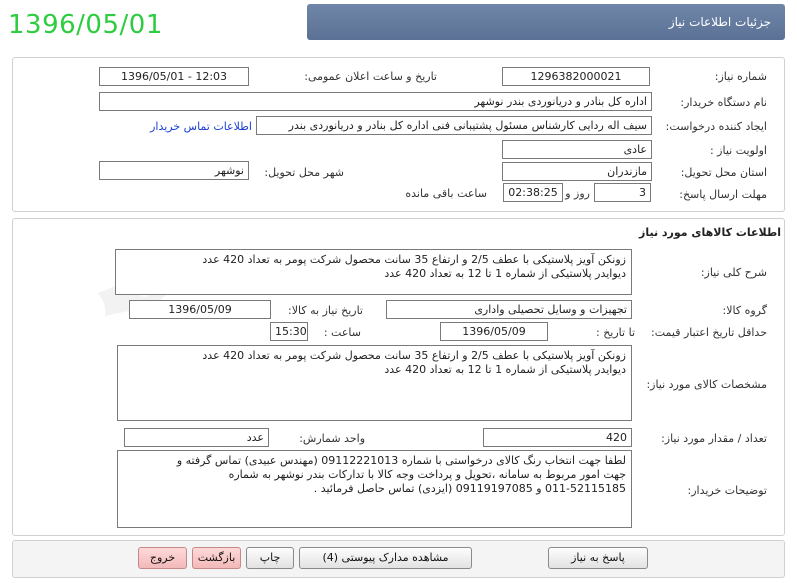  Describe the element at coordinates (546, 22) in the screenshot. I see `page-title: جزئیات اطلاعات نیاز` at that location.